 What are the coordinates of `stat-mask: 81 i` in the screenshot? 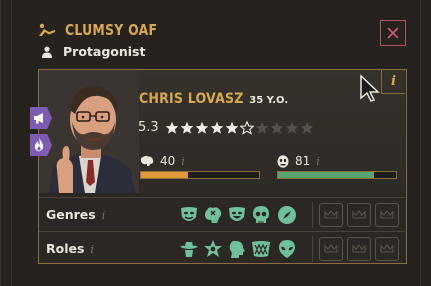 It's located at (298, 161).